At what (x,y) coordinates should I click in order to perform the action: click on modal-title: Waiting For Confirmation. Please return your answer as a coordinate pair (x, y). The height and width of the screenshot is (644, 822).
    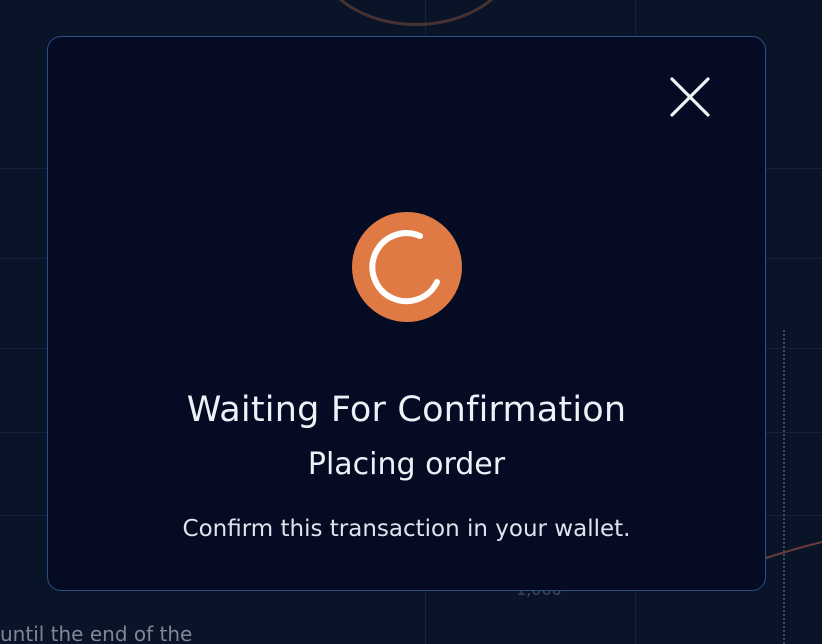
    Looking at the image, I should click on (406, 410).